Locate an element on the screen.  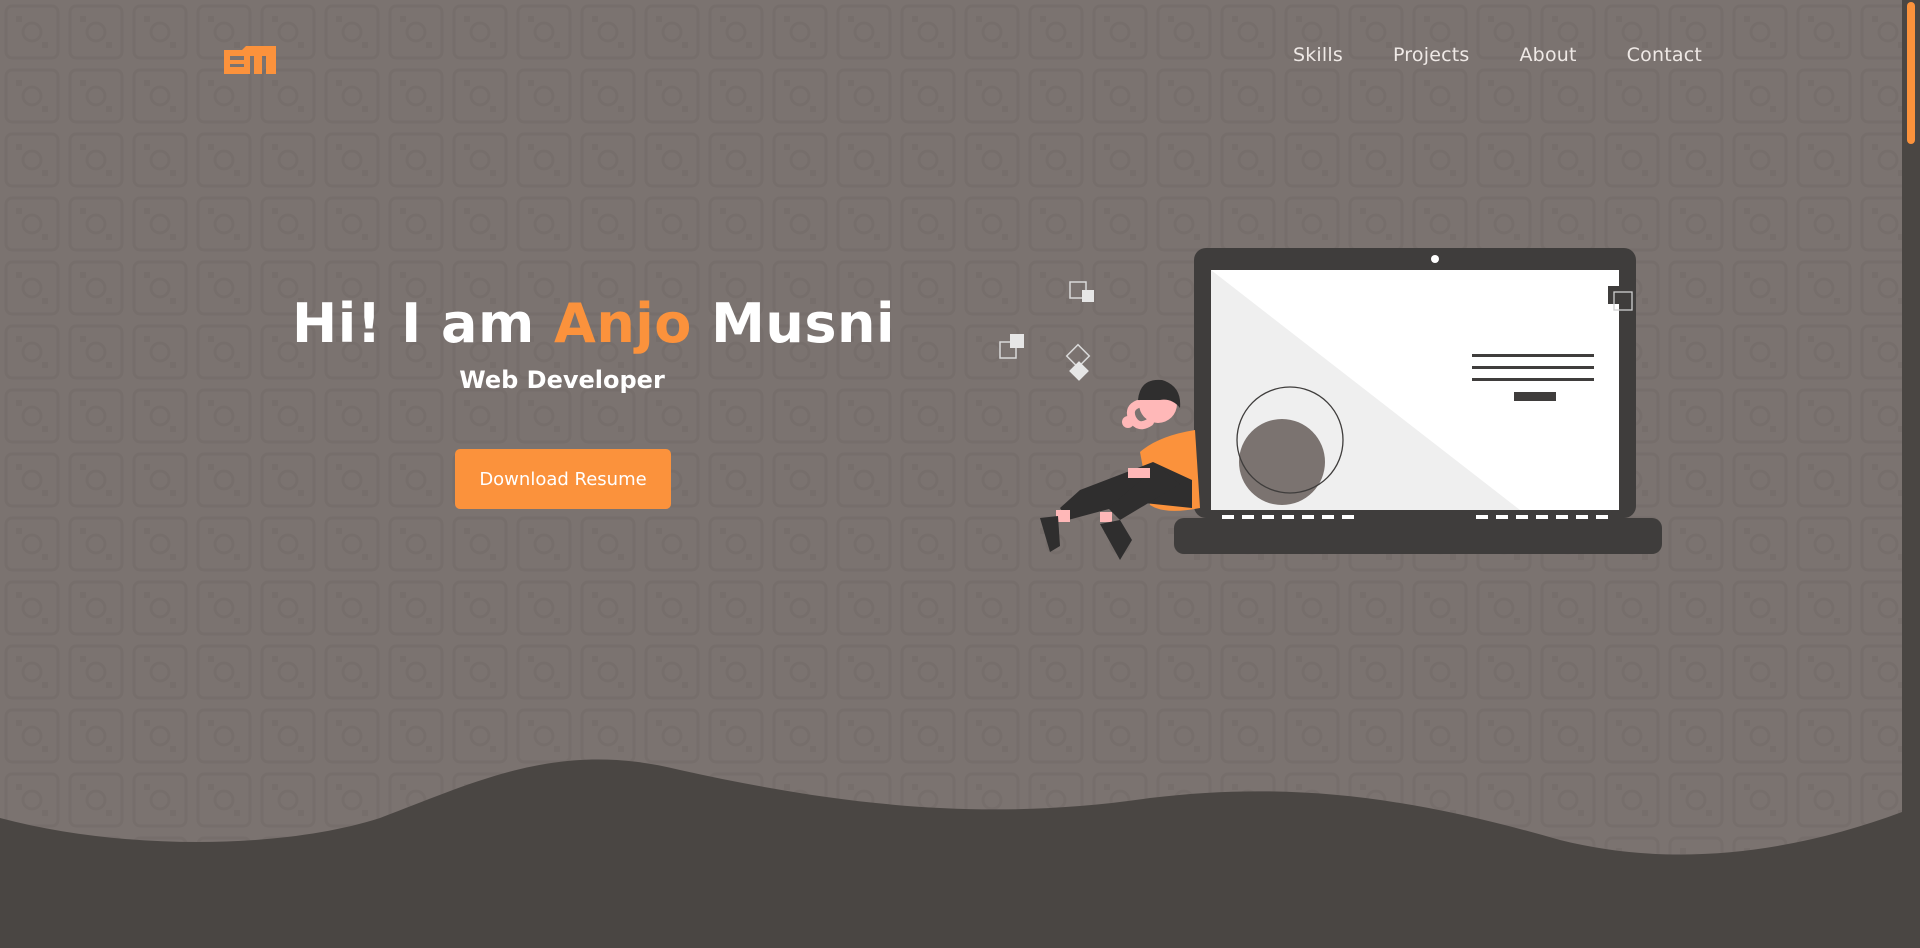
page-scrollbar is located at coordinates (1911, 474).